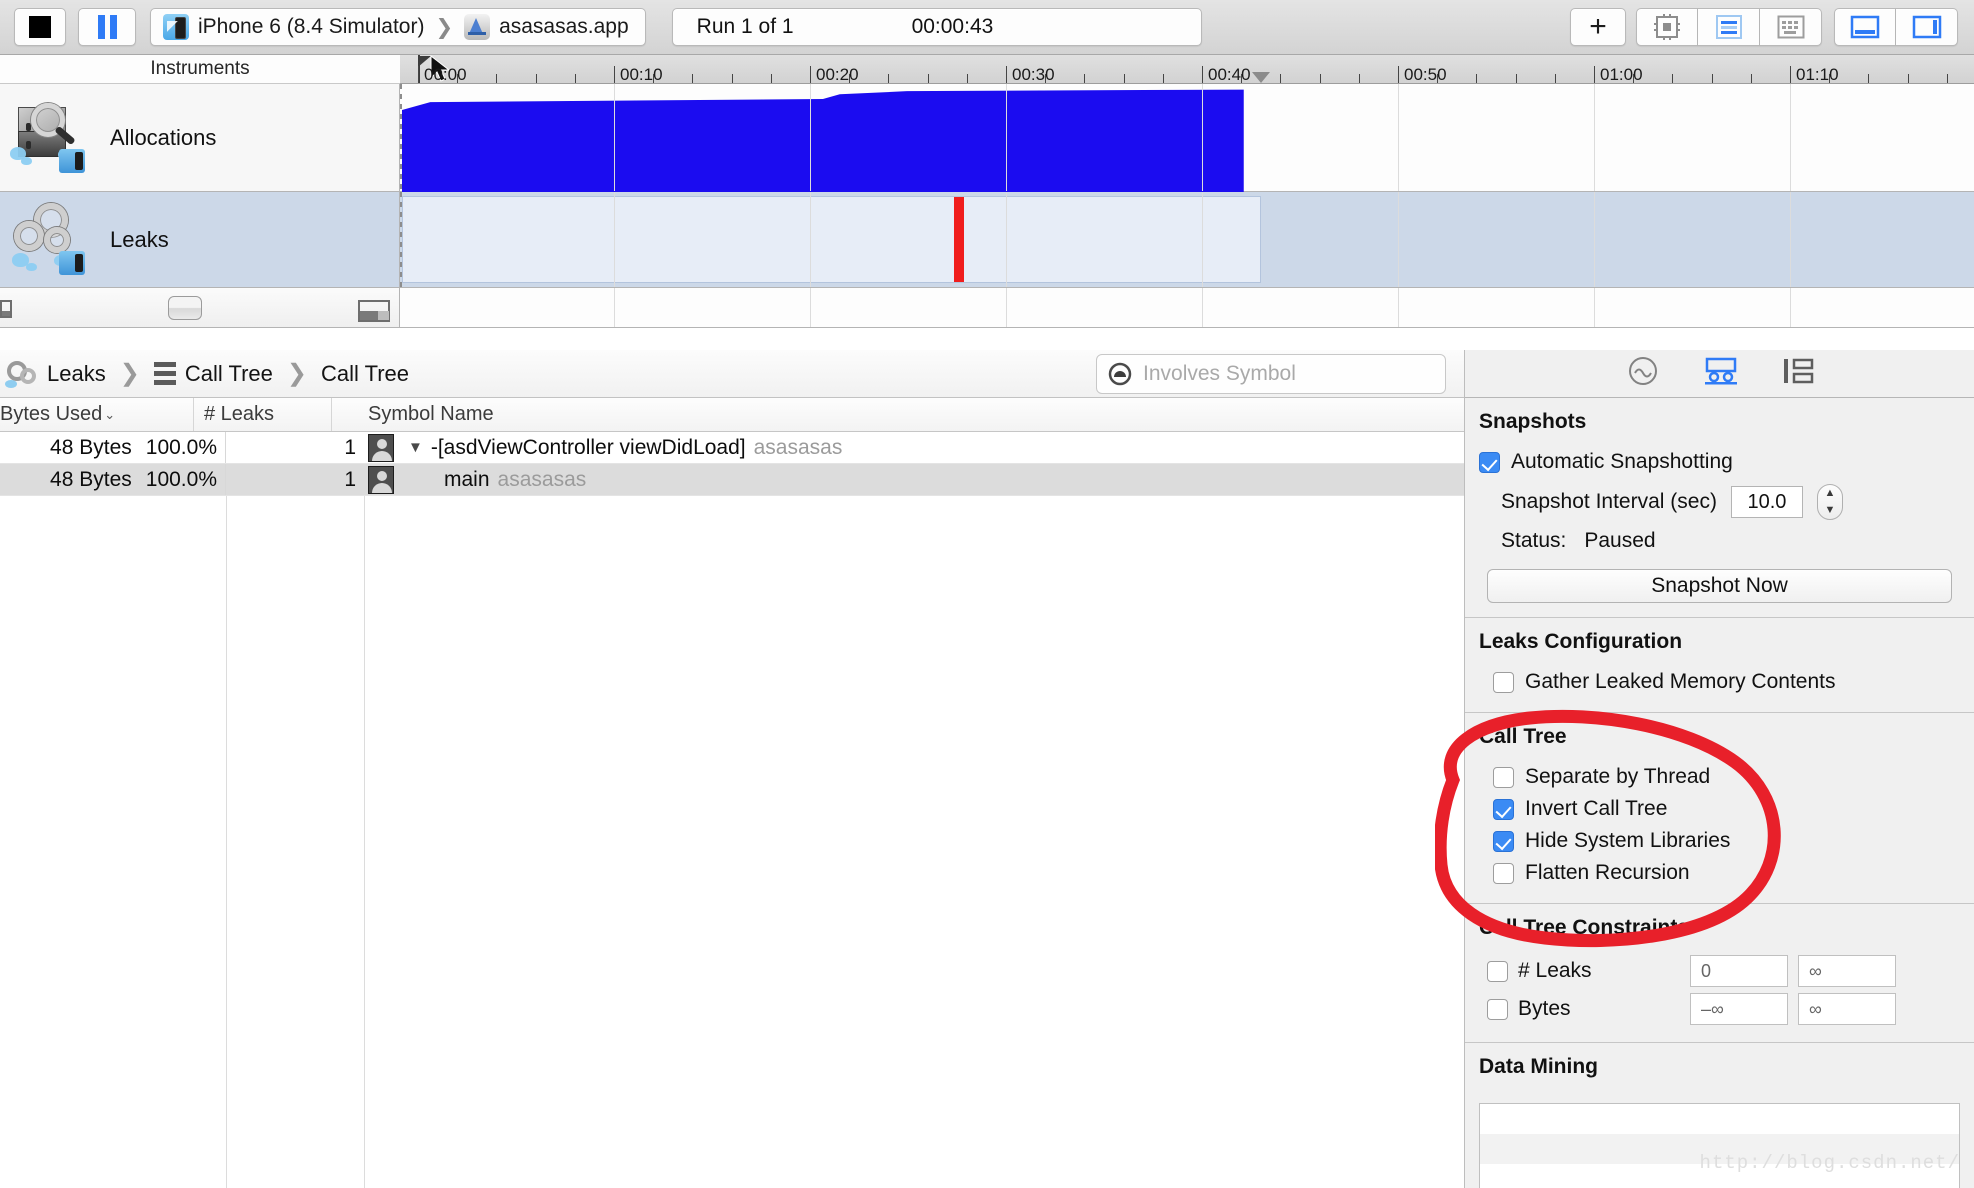 The width and height of the screenshot is (1974, 1188). I want to click on run-count-label: Run 1 of 1, so click(745, 26).